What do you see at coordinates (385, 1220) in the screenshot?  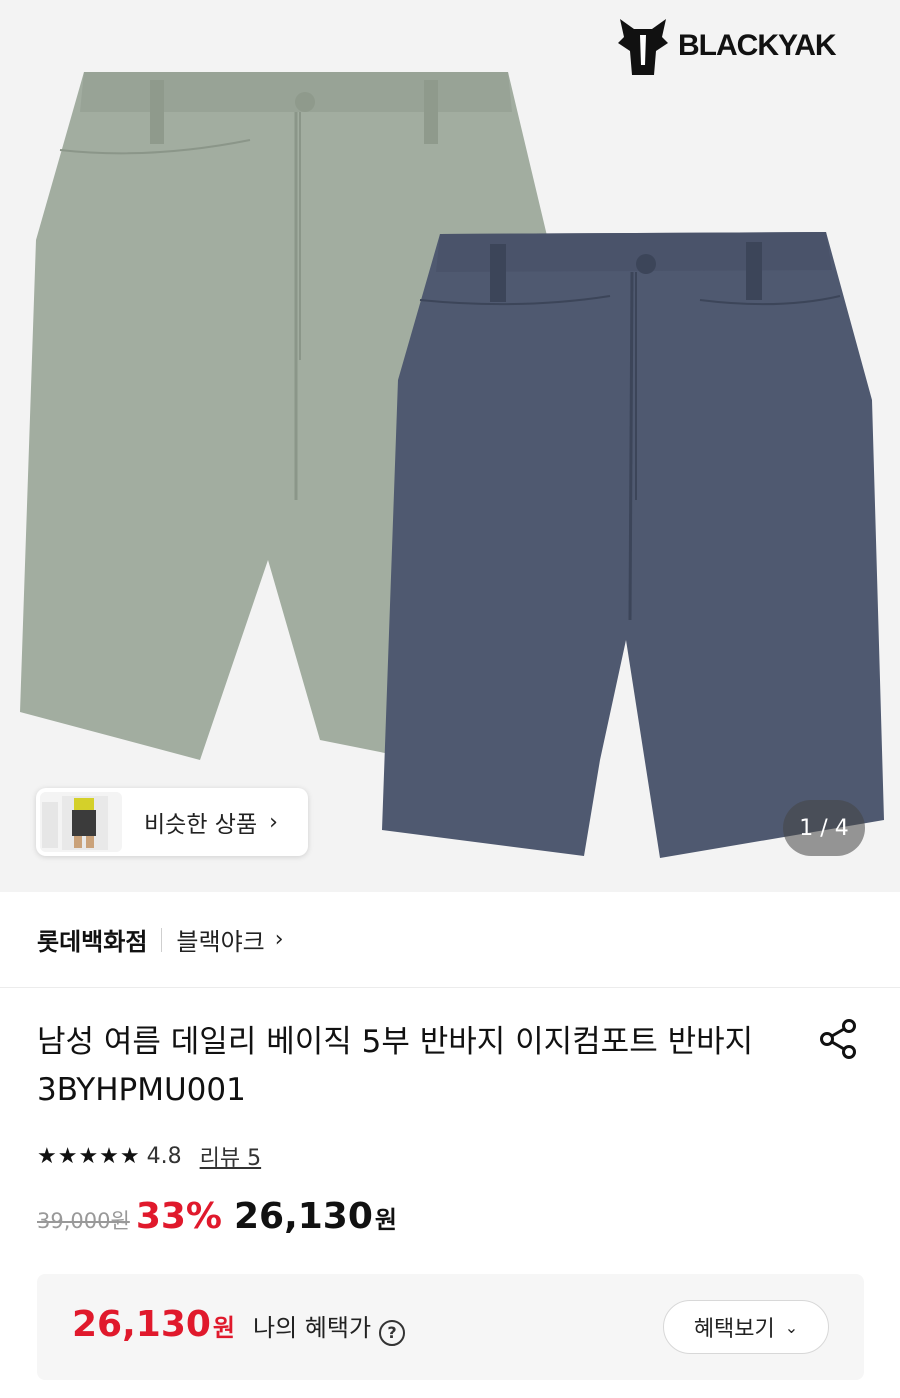 I see `sale-price-currency: 원` at bounding box center [385, 1220].